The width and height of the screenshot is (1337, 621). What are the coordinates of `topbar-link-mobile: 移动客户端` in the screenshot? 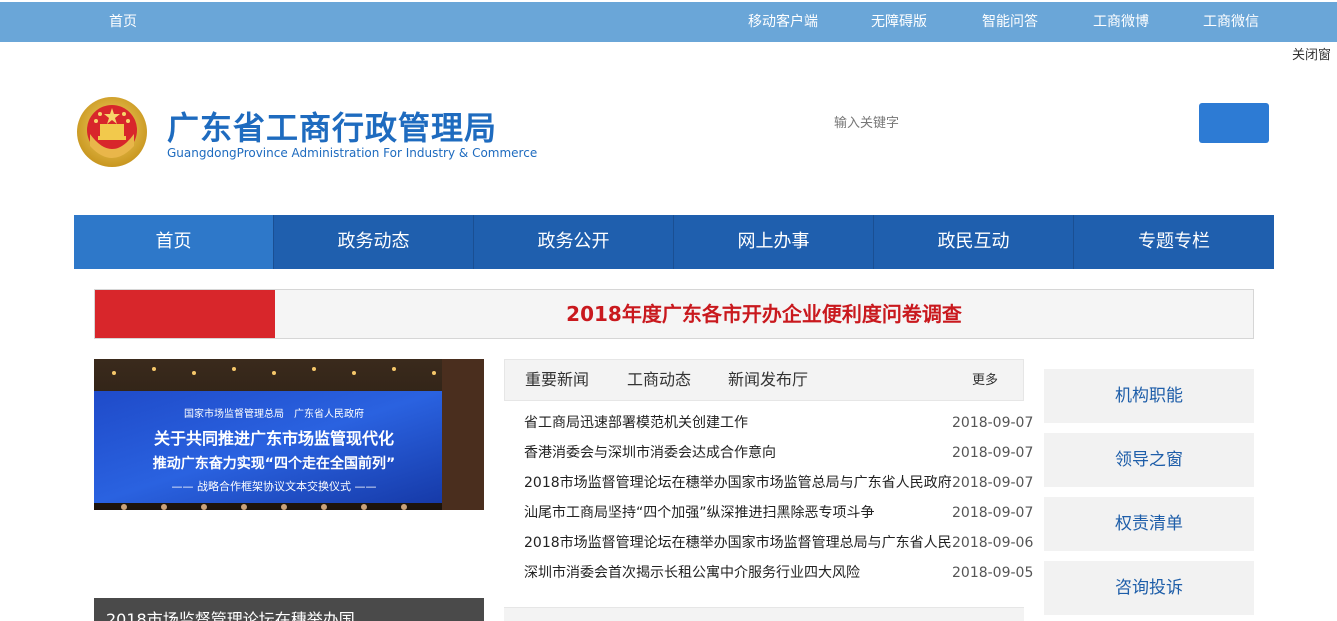 It's located at (783, 22).